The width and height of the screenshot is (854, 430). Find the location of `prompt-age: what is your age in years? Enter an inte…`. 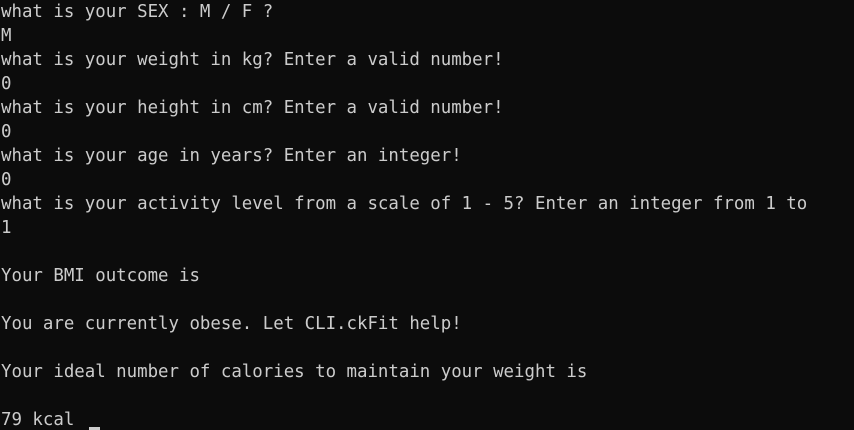

prompt-age: what is your age in years? Enter an inte… is located at coordinates (231, 156).